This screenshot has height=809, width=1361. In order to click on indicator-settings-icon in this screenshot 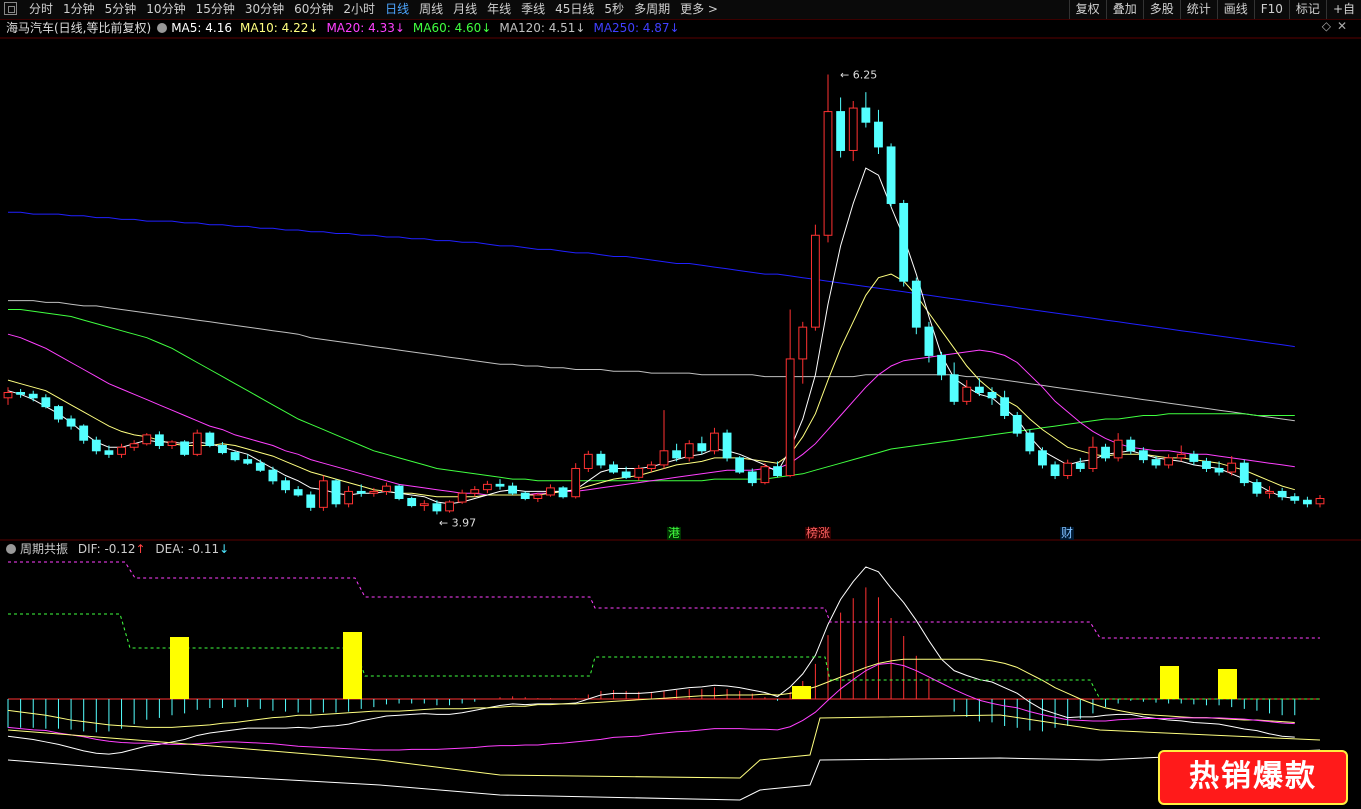, I will do `click(11, 549)`.